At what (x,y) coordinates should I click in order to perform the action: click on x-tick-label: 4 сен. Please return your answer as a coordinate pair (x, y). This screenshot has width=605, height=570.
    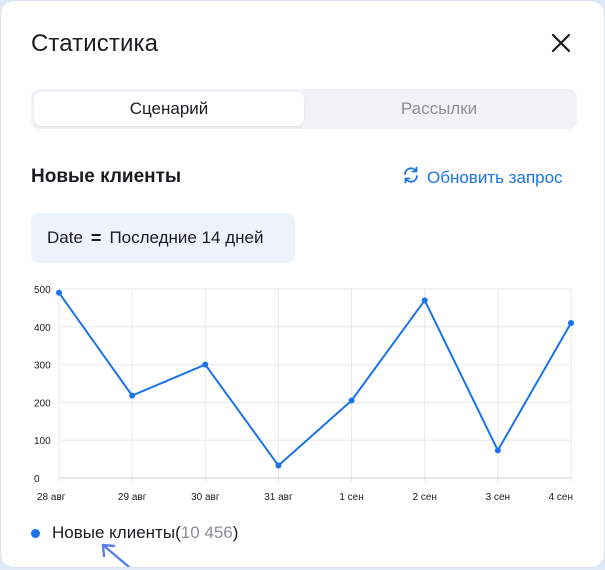
    Looking at the image, I should click on (561, 497).